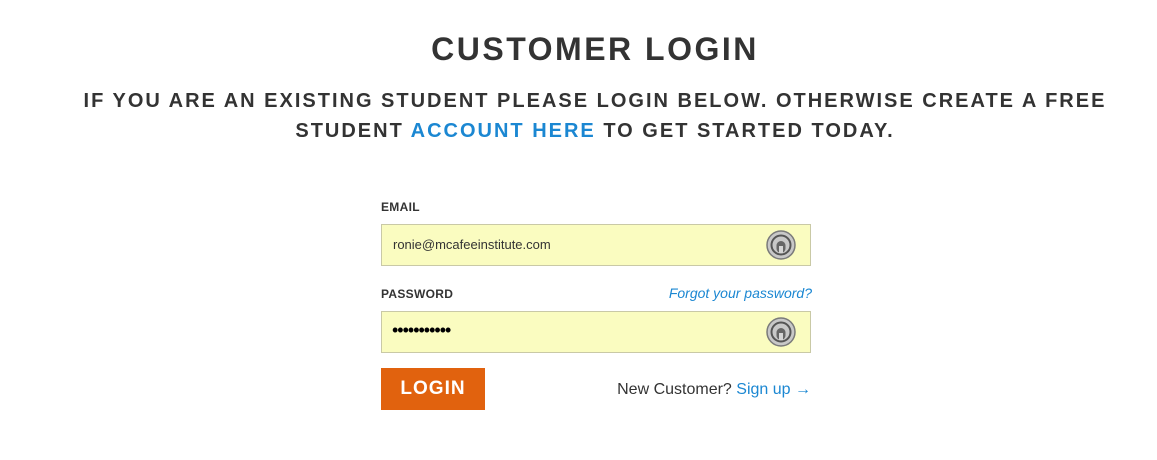 Image resolution: width=1157 pixels, height=460 pixels. I want to click on signup-row: New Customer? Sign up →, so click(714, 390).